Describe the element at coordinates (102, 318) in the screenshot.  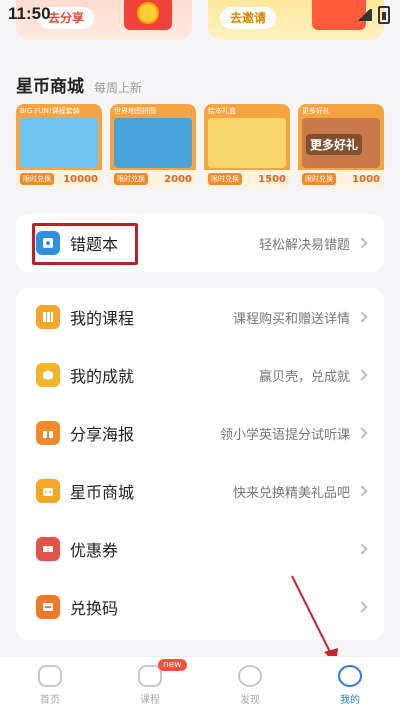
I see `menu-item-label: 我的课程` at that location.